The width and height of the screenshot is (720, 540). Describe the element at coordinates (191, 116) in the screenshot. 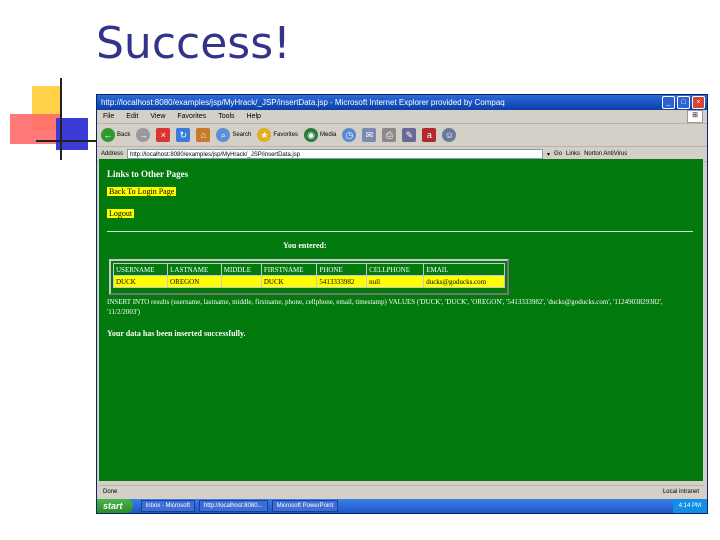

I see `menu-favorites: Favorites` at that location.